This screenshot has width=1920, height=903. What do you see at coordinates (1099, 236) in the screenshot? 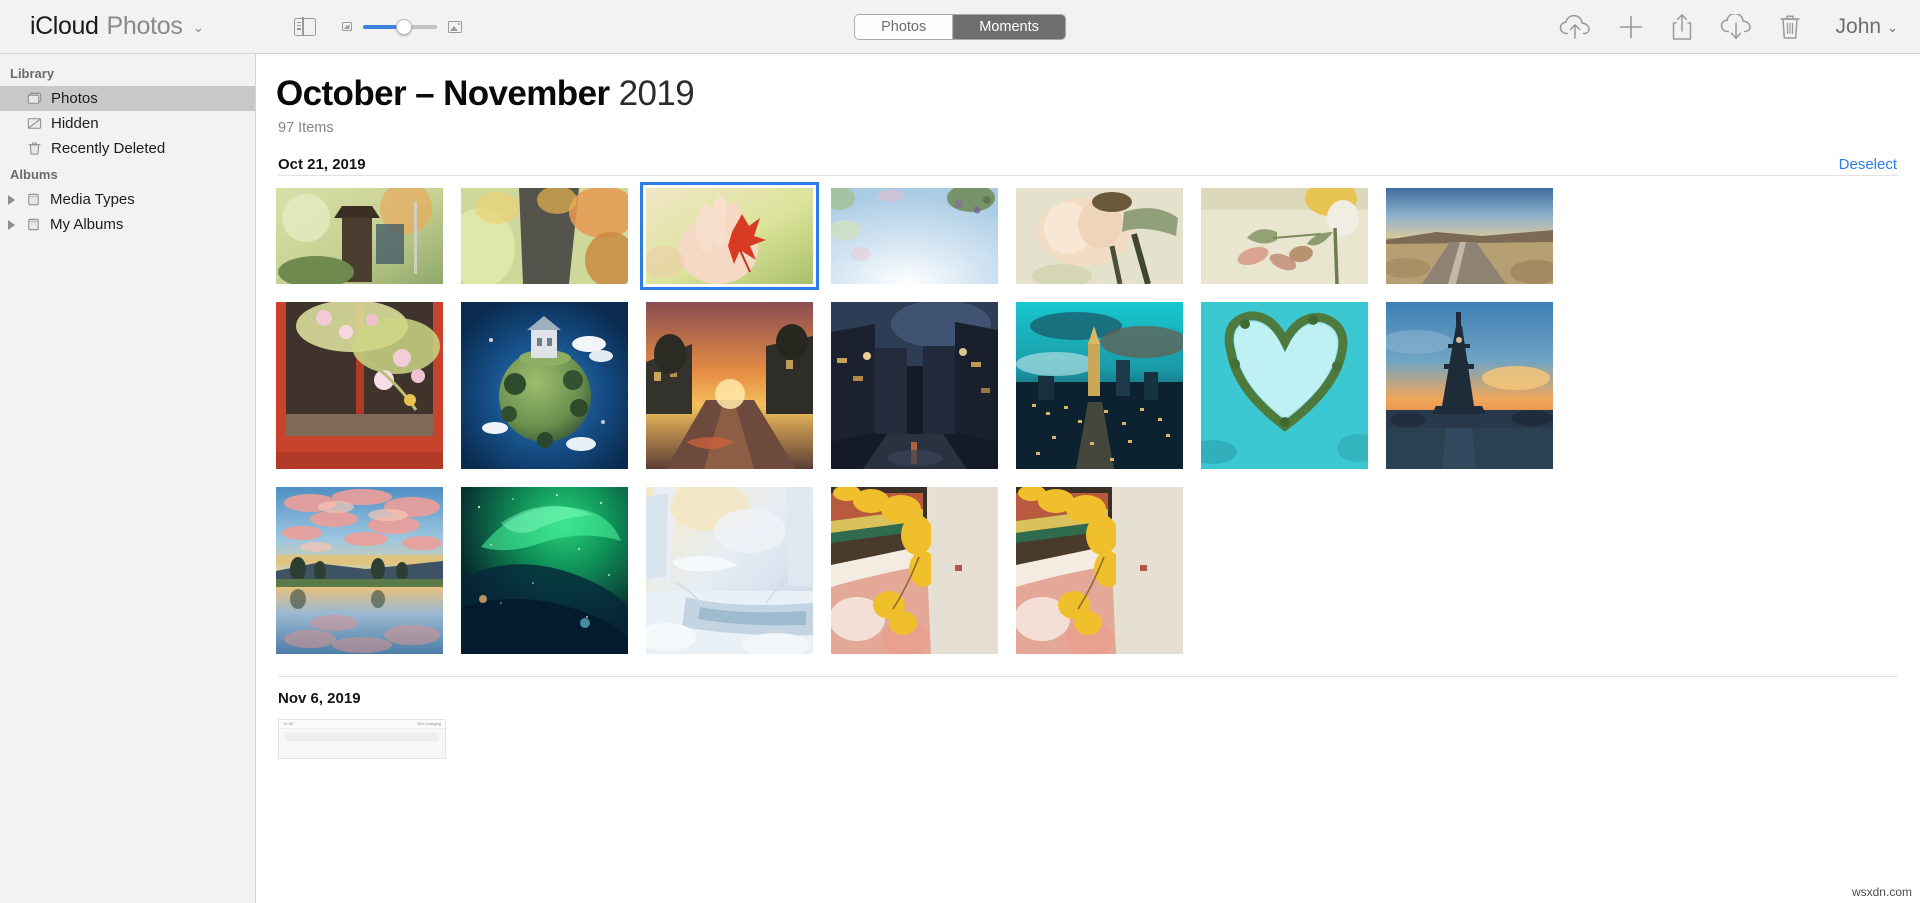
I see `photo-withered-rose` at bounding box center [1099, 236].